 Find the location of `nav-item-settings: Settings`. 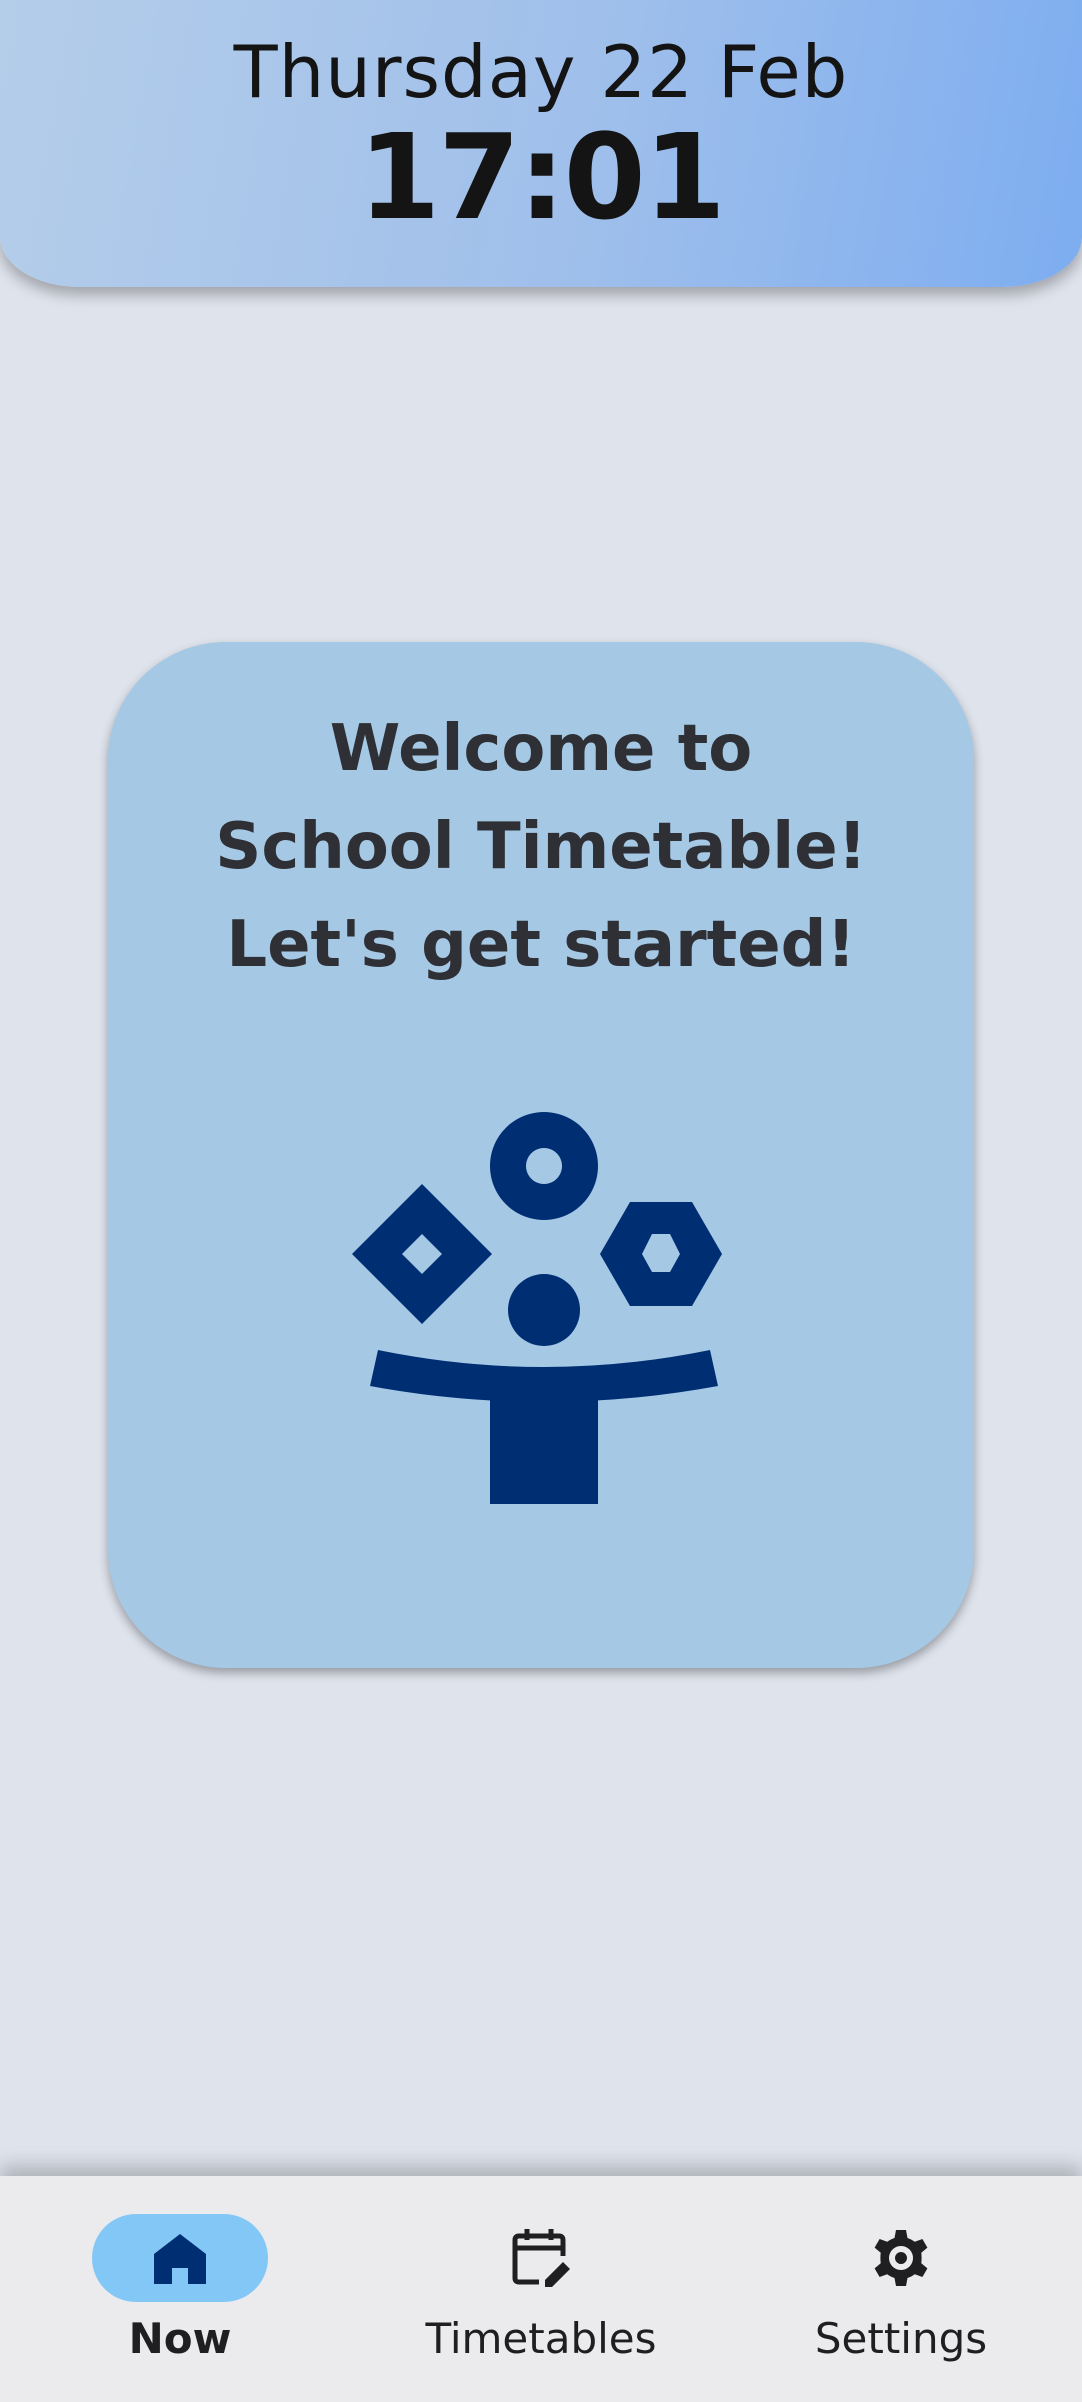

nav-item-settings: Settings is located at coordinates (901, 2289).